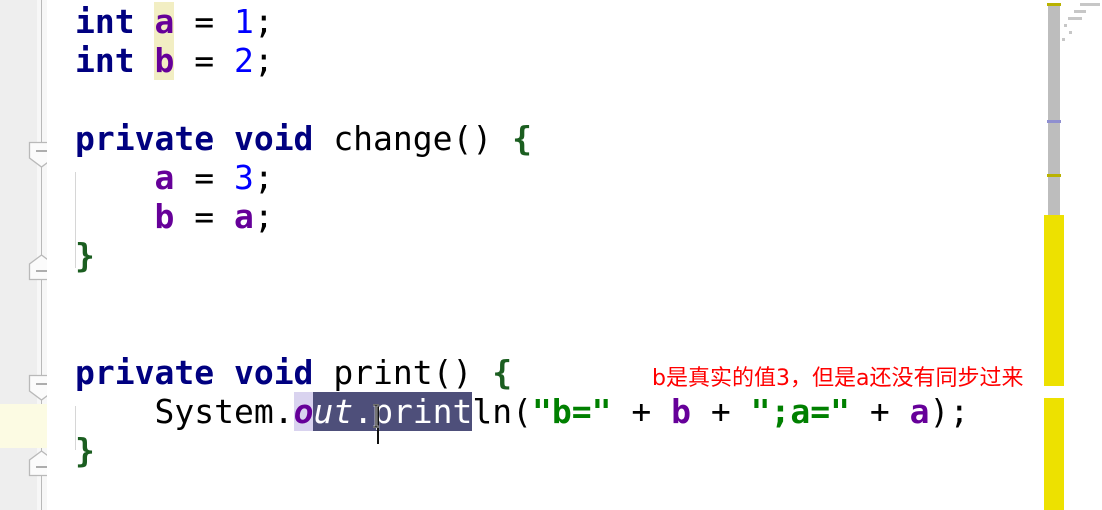  I want to click on code-token: print, so click(383, 372).